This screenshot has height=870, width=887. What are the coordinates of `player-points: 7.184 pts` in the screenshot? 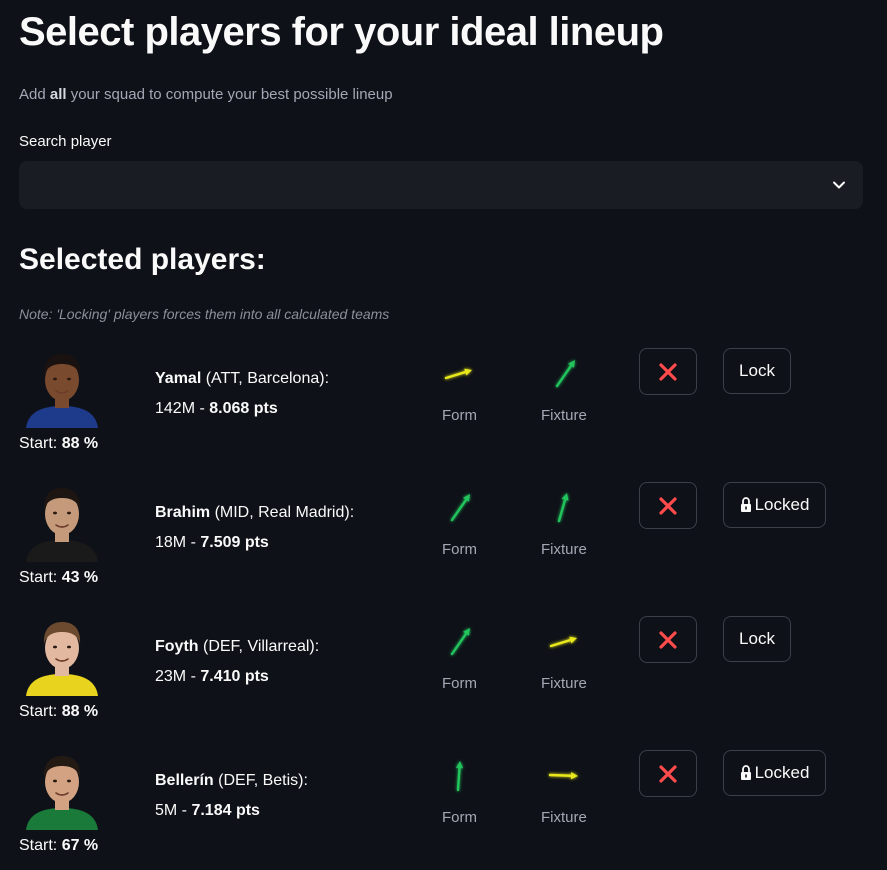 It's located at (225, 810).